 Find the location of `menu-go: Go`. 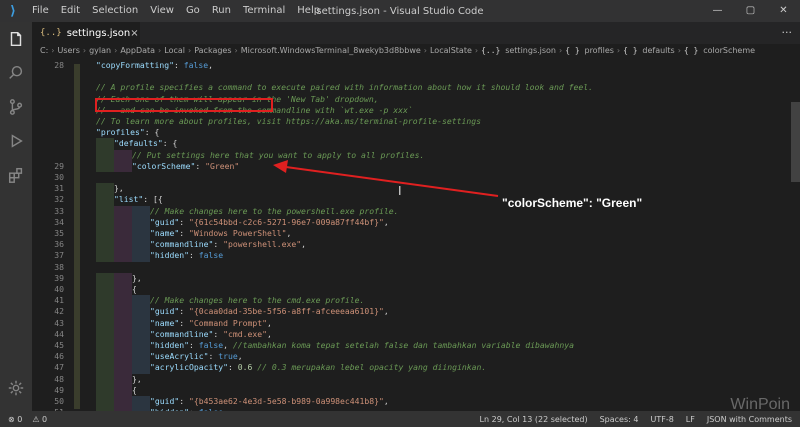

menu-go: Go is located at coordinates (193, 11).